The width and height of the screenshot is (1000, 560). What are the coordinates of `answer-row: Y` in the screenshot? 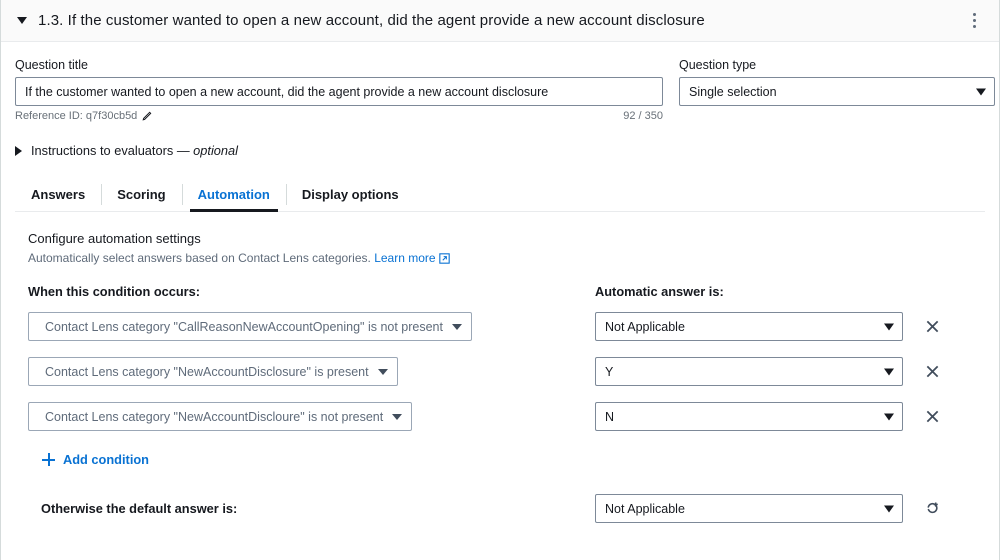 It's located at (790, 379).